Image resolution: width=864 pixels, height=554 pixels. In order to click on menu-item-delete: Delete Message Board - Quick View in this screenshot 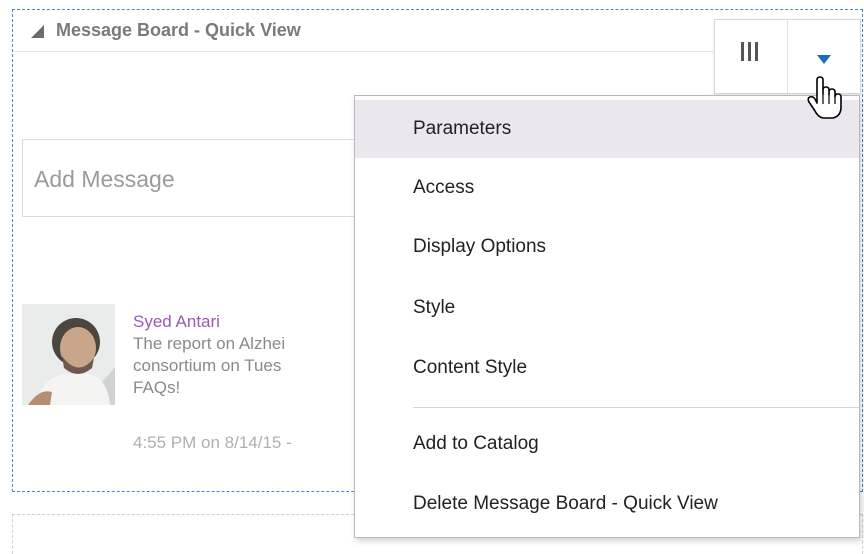, I will do `click(607, 504)`.